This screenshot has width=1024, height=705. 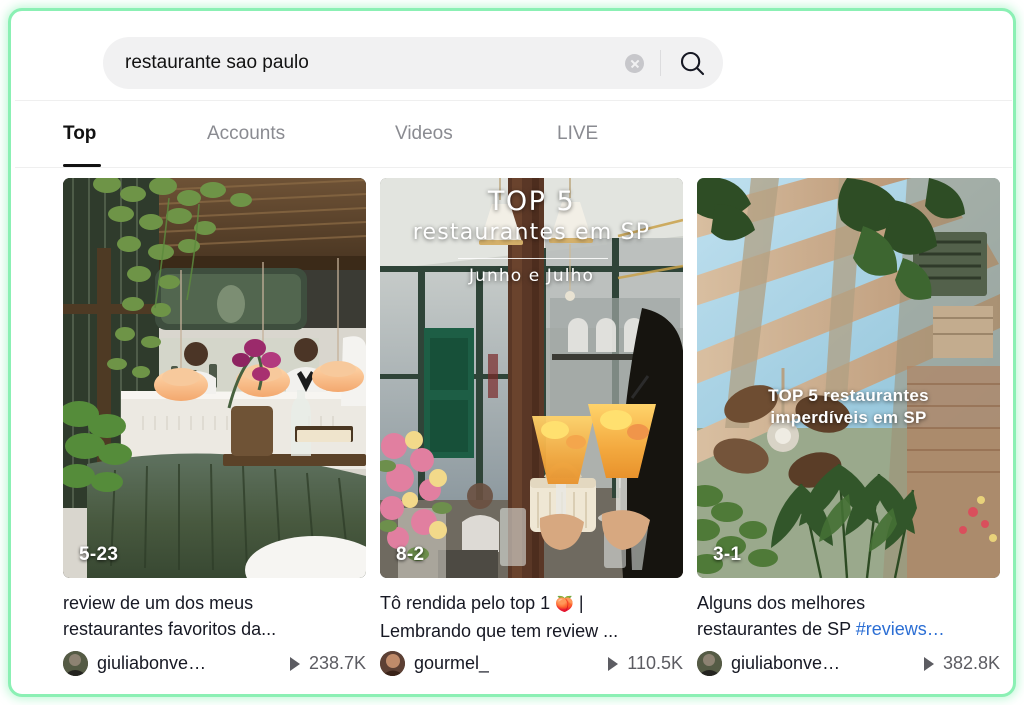 What do you see at coordinates (848, 395) in the screenshot?
I see `thumbnail-overlay-line-1: TOP 5 restaurantes` at bounding box center [848, 395].